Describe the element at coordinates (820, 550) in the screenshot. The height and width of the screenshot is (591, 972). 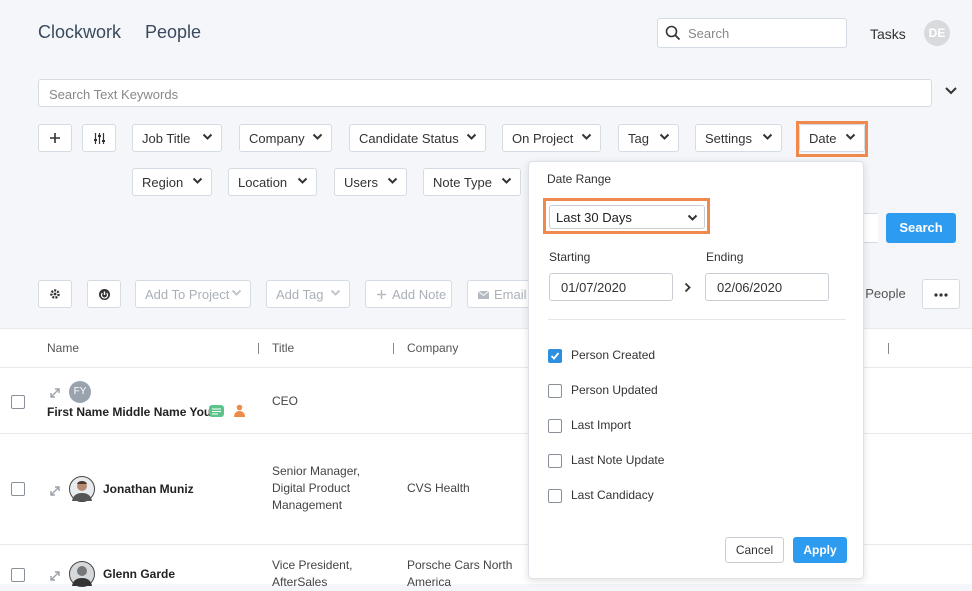
I see `apply-button: Apply` at that location.